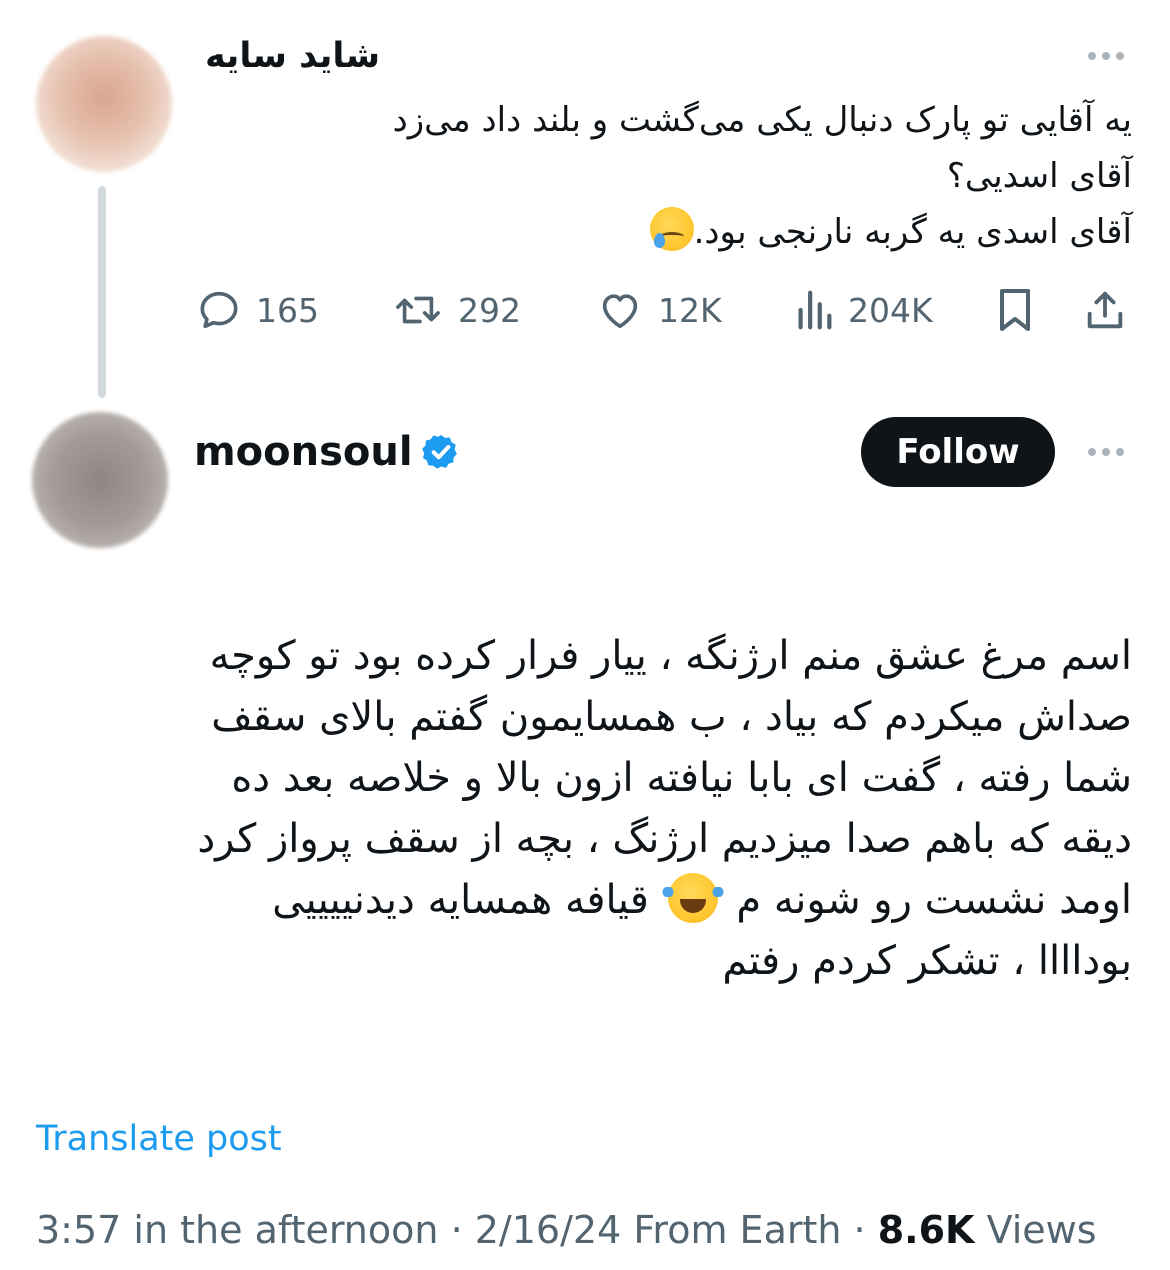 The image size is (1170, 1270). What do you see at coordinates (287, 310) in the screenshot?
I see `reply-count: 165` at bounding box center [287, 310].